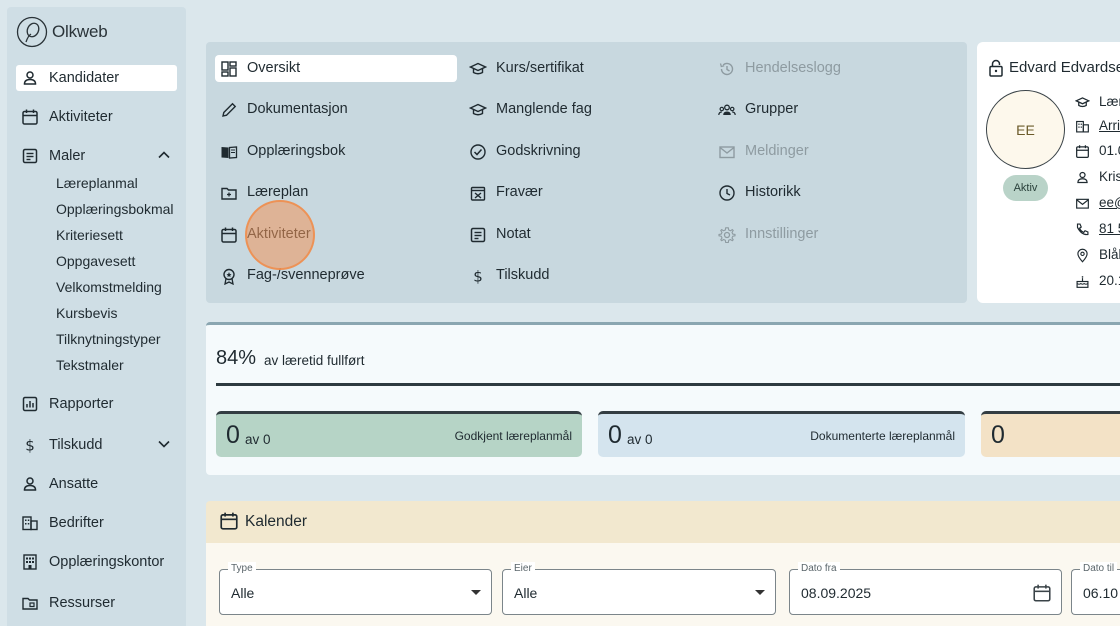  I want to click on sidebar-item-bedrifter: Bedrifter, so click(96, 523).